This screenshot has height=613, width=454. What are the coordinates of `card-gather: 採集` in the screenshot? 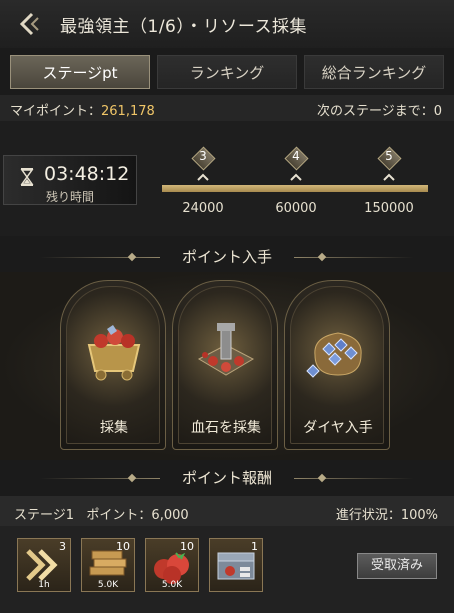 It's located at (113, 365).